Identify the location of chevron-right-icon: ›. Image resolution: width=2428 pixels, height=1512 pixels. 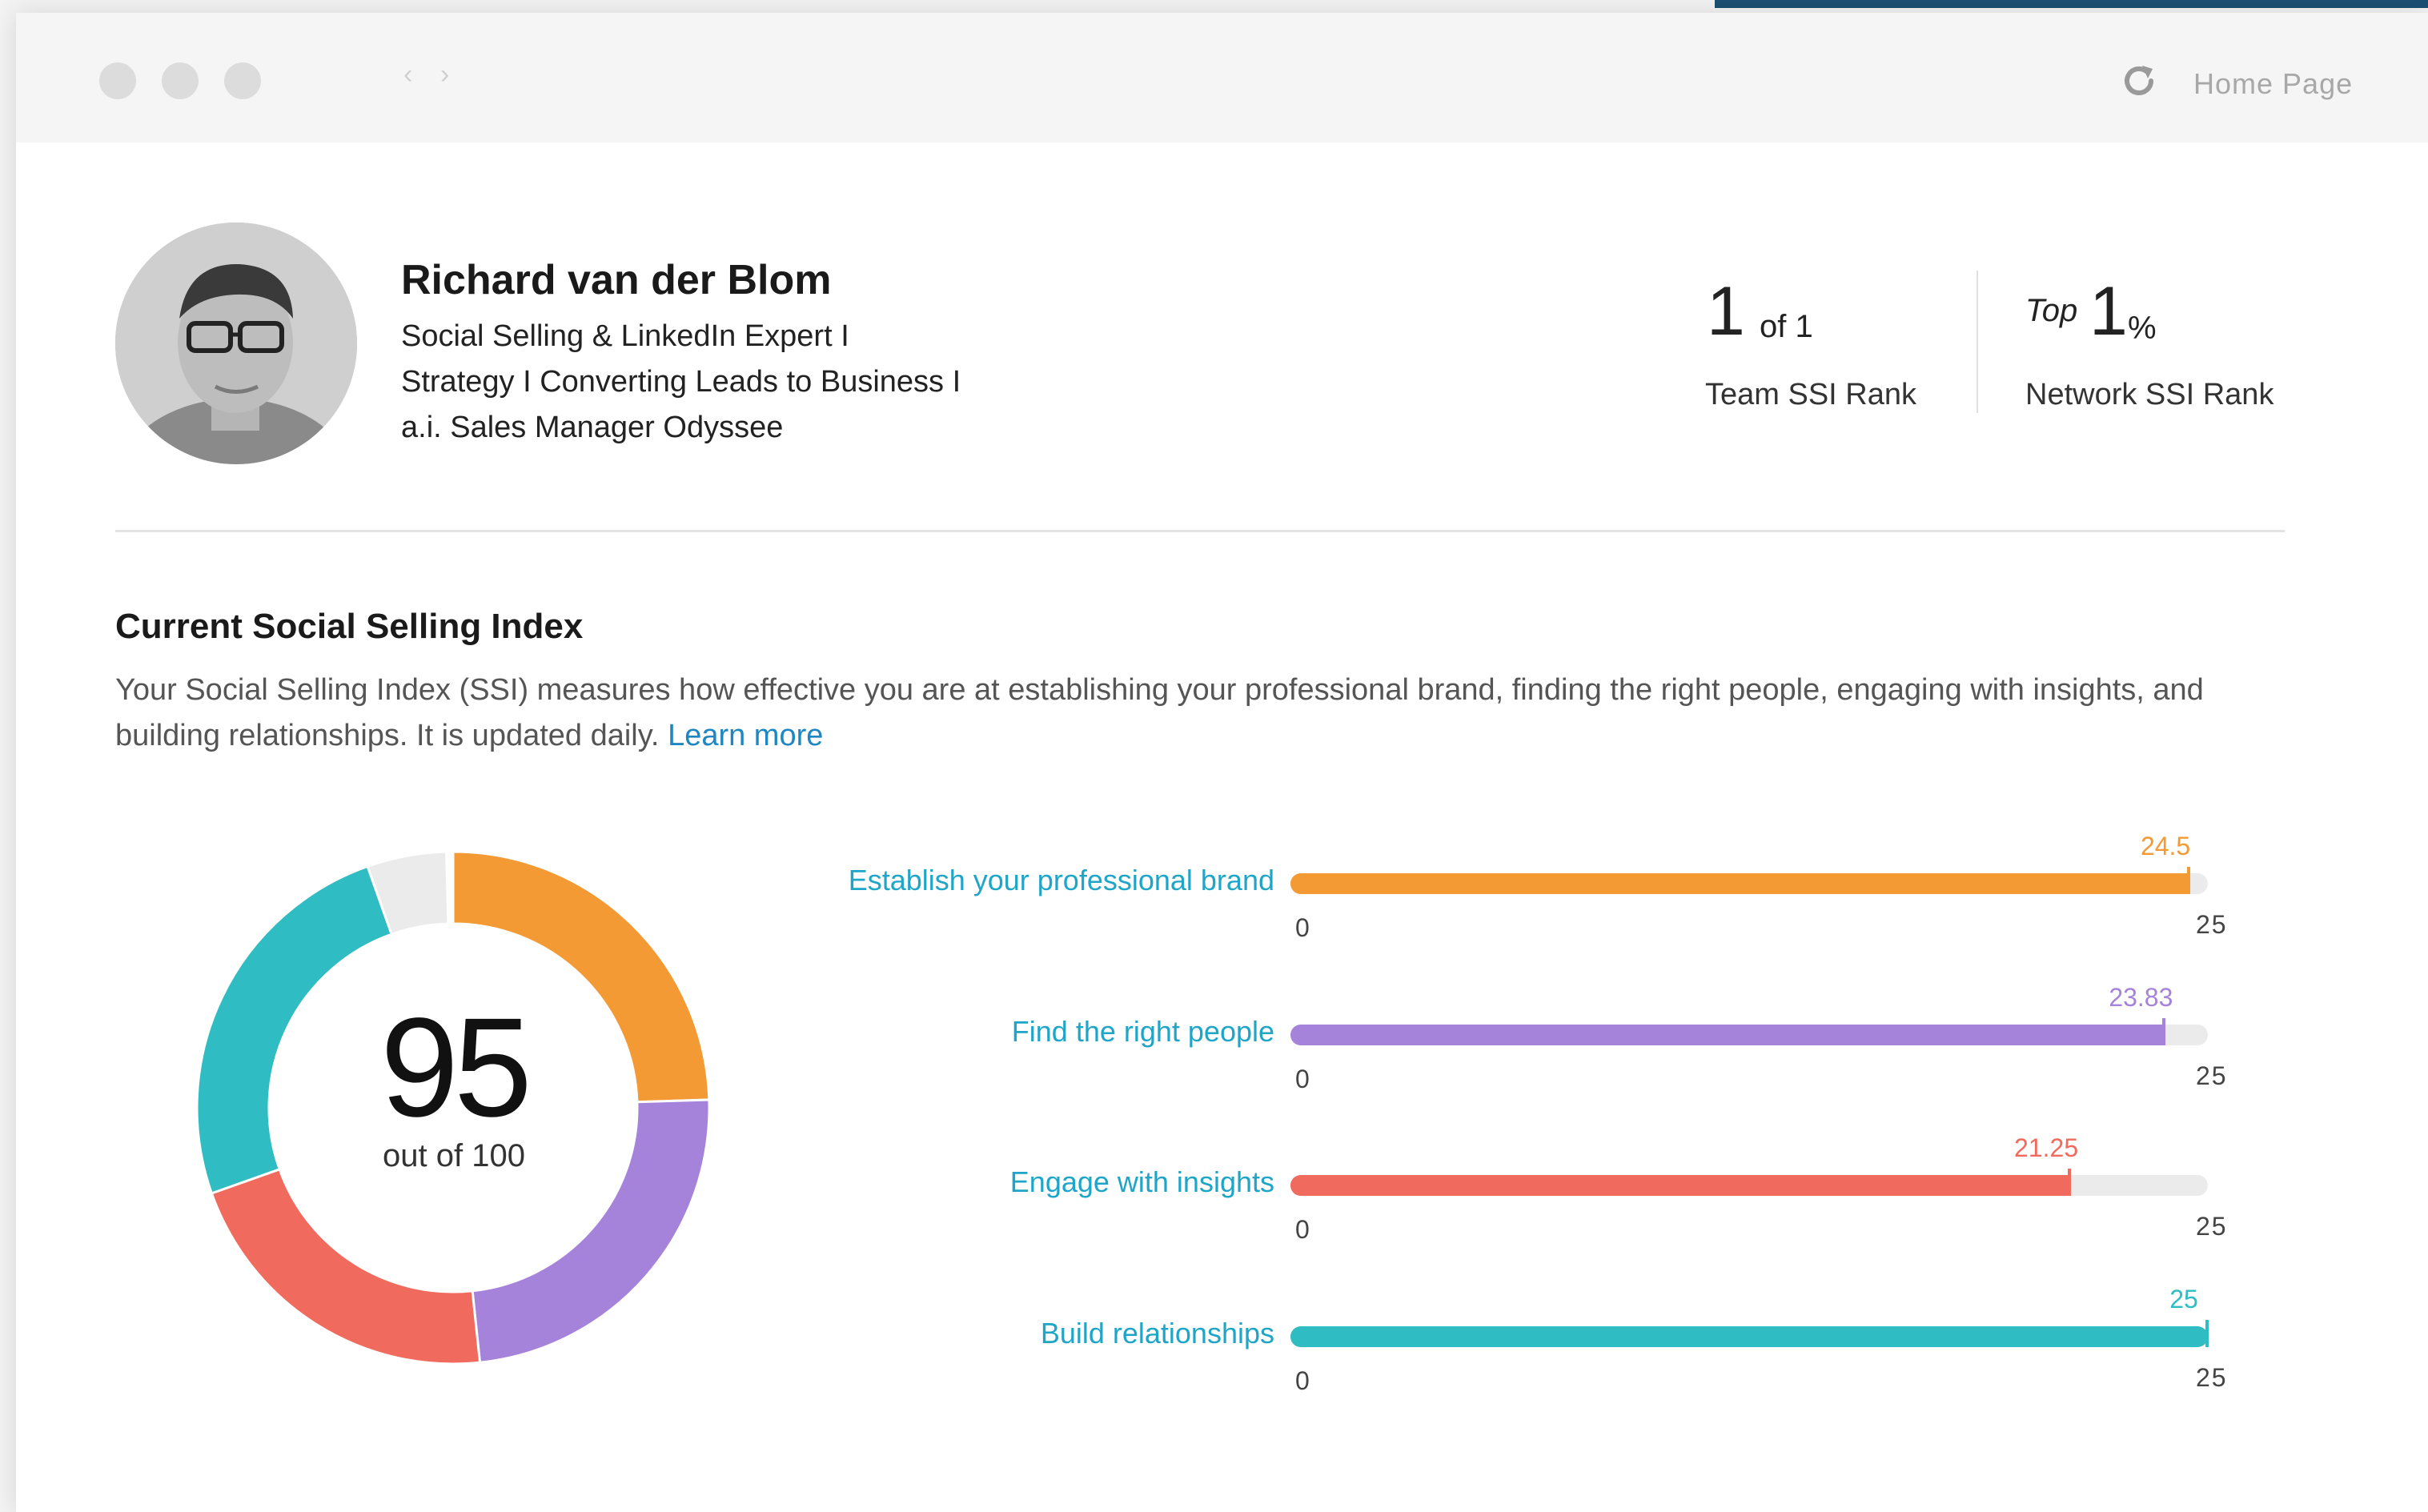
(444, 74).